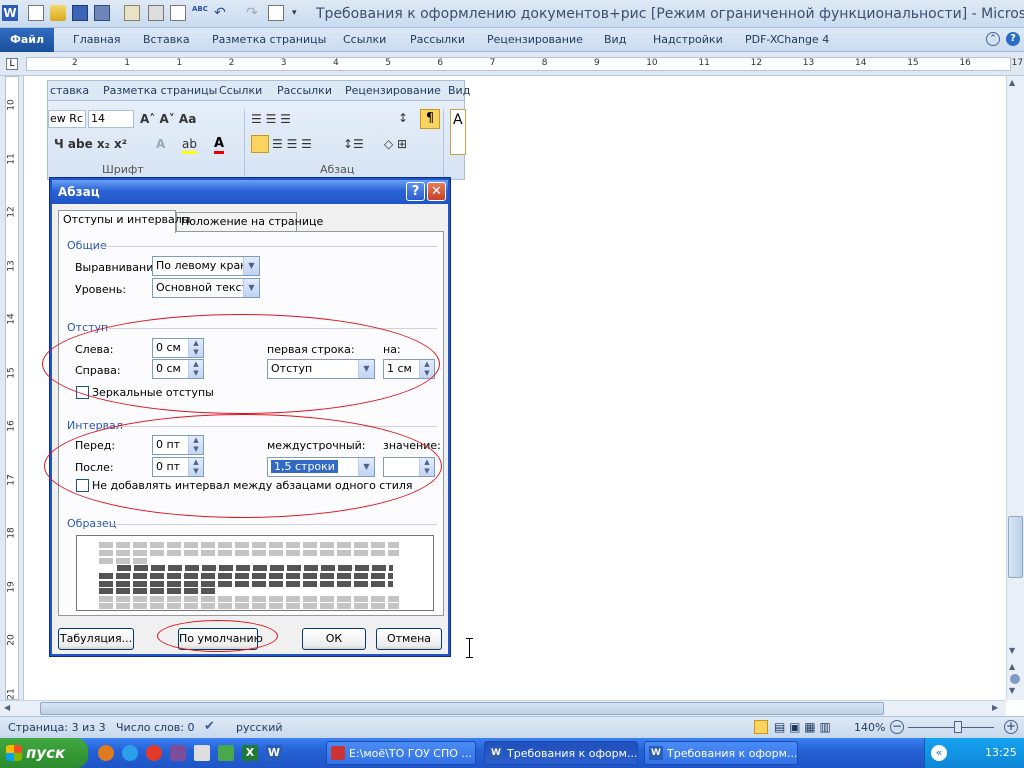  I want to click on tab-file: Файл, so click(27, 40).